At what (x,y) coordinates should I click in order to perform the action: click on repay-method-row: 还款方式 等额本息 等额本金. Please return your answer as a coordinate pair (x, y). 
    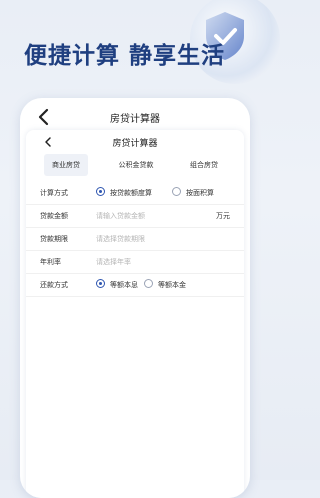
    Looking at the image, I should click on (135, 285).